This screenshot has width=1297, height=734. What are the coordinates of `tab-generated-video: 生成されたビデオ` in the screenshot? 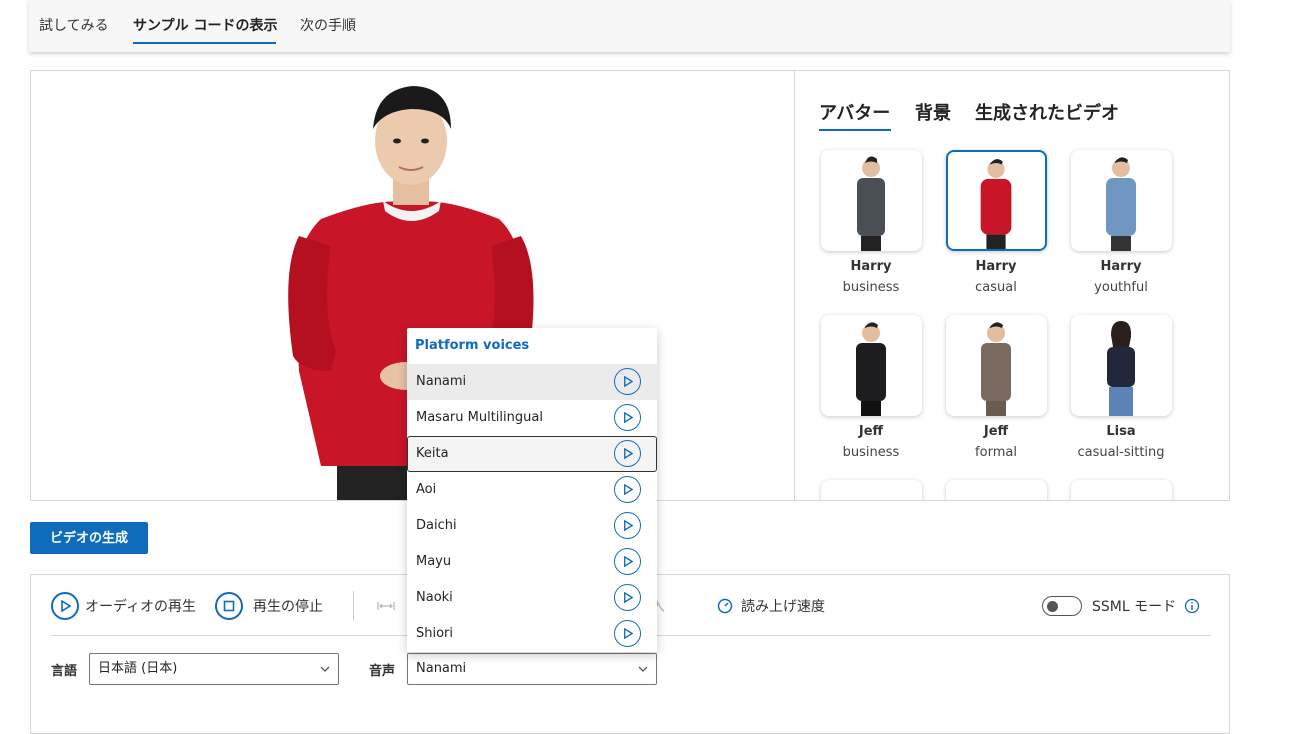 It's located at (1047, 112).